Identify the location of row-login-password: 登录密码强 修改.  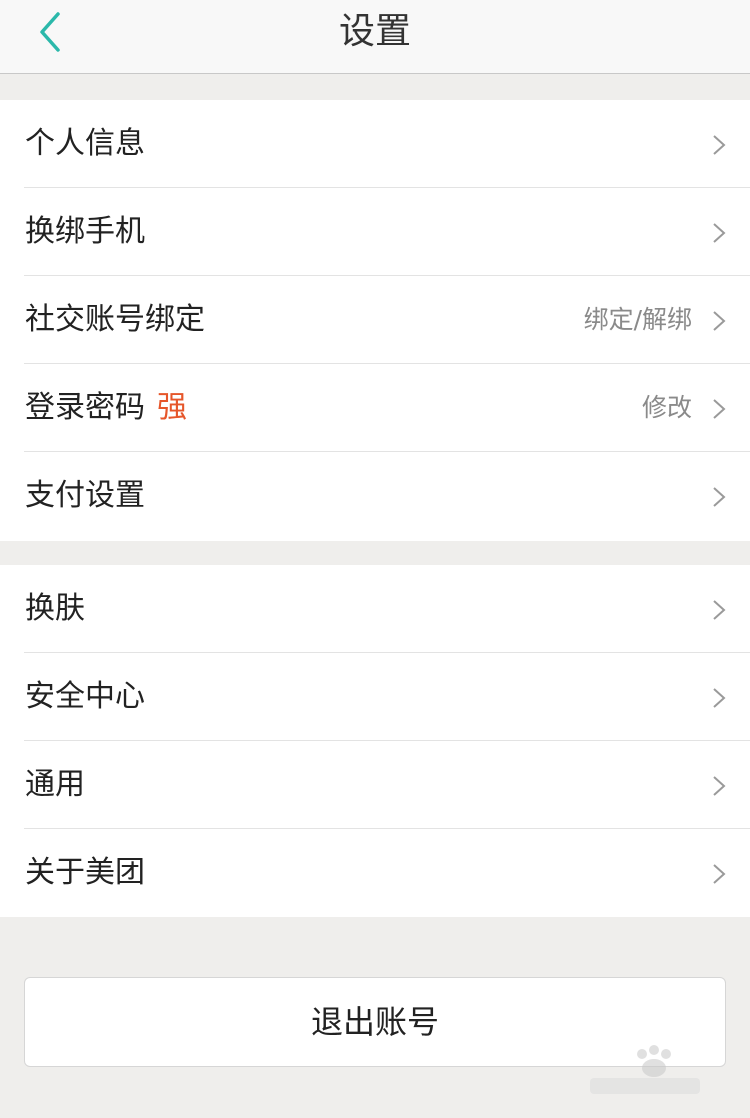
(375, 408).